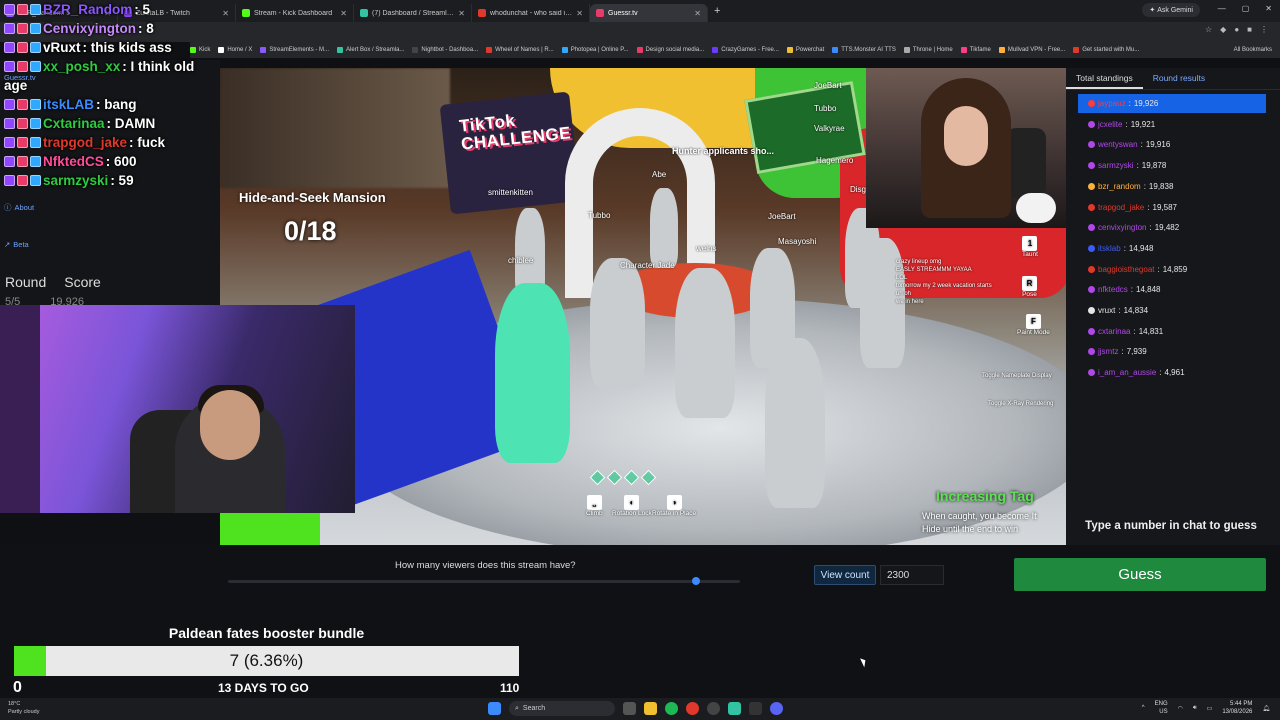  I want to click on ask-gemini-button: ✦ Ask Gemini, so click(1171, 10).